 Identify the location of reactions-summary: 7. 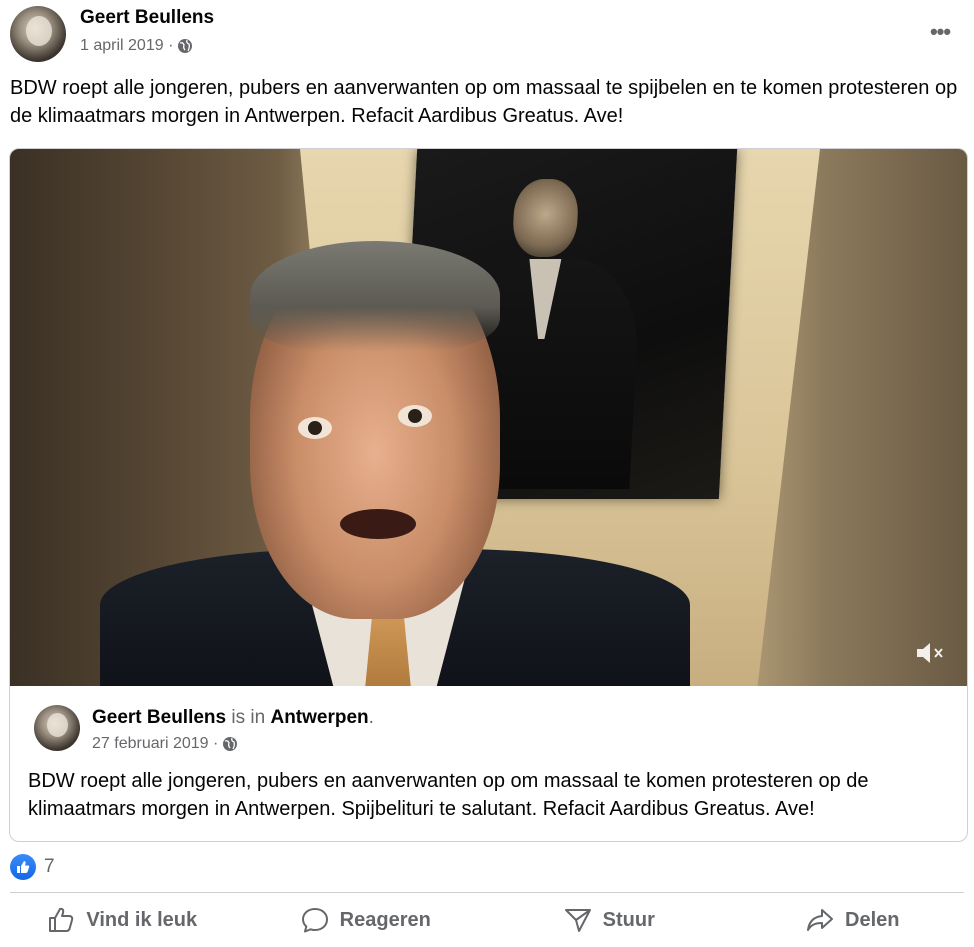
(32, 867).